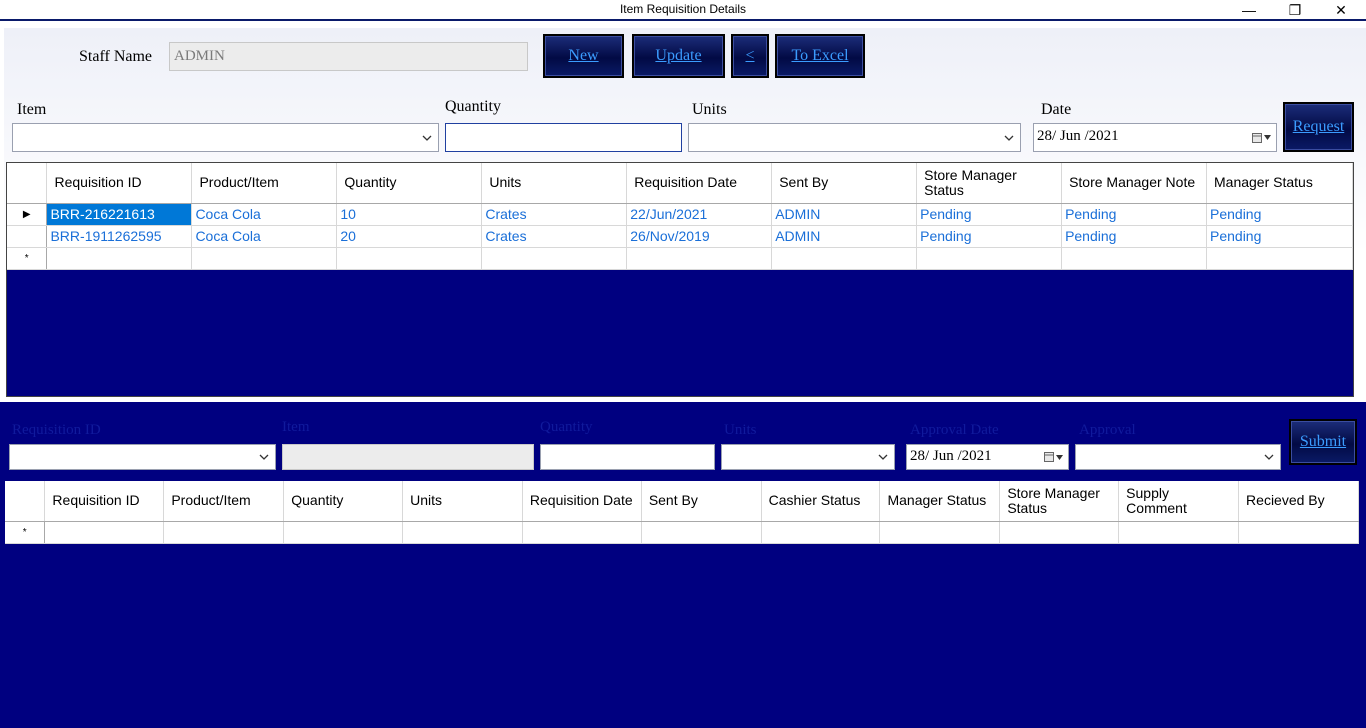 Image resolution: width=1366 pixels, height=728 pixels. I want to click on table-cell: 26/Nov/2019, so click(699, 236).